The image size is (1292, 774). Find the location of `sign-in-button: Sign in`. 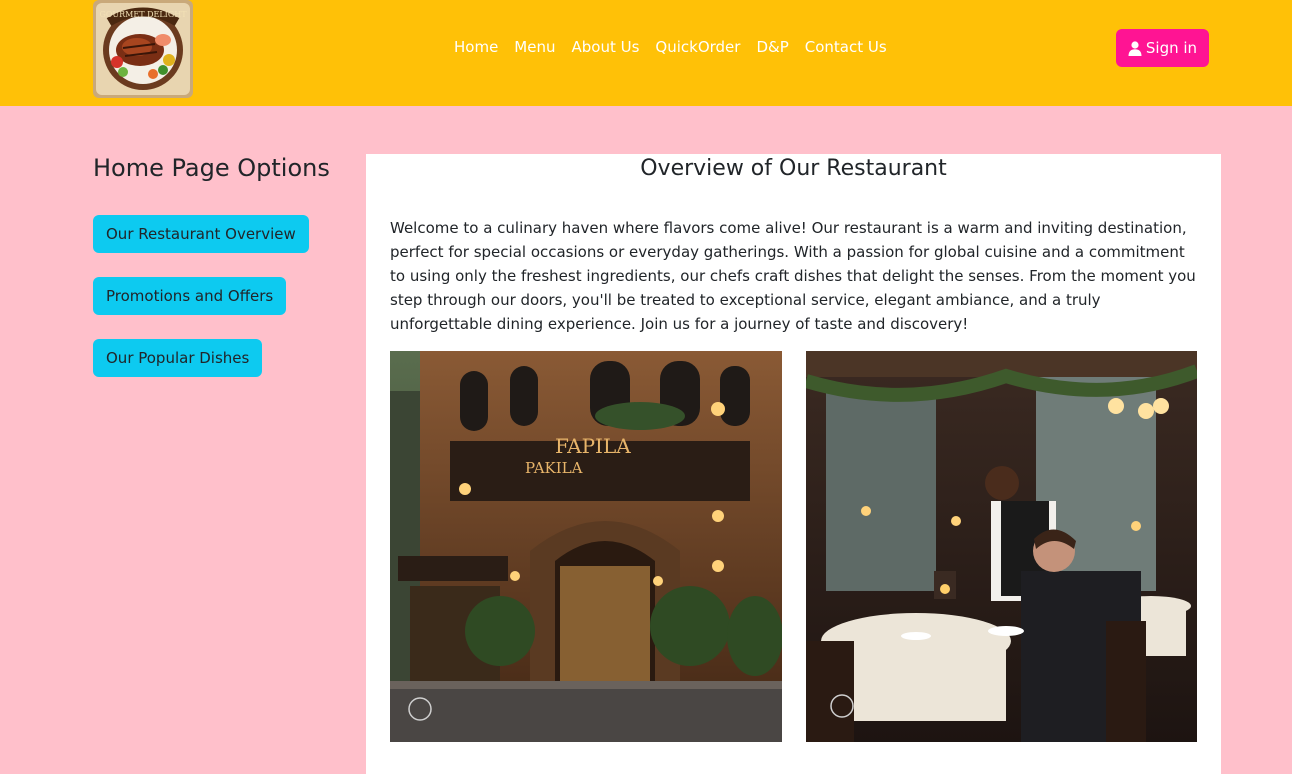

sign-in-button: Sign in is located at coordinates (1162, 48).